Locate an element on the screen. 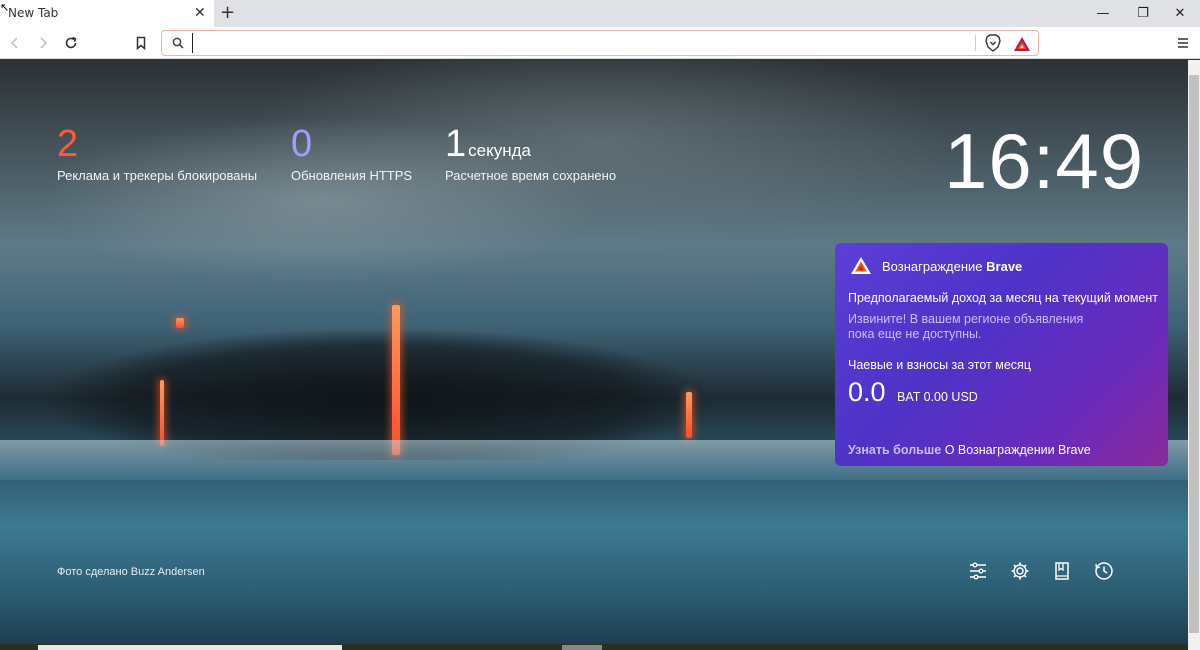 The width and height of the screenshot is (1200, 650). tab-strip: ↖ New Tab ✕ + — ❐ ✕ is located at coordinates (600, 13).